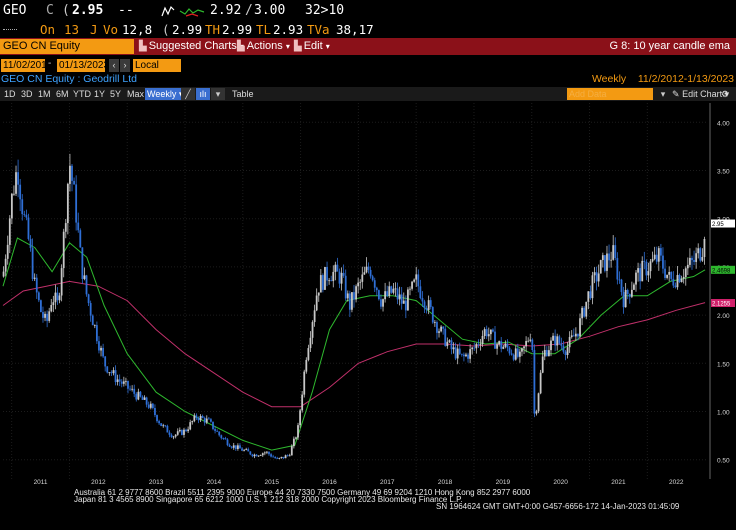 The width and height of the screenshot is (736, 530). I want to click on style-dropdown-icon: ▾, so click(218, 94).